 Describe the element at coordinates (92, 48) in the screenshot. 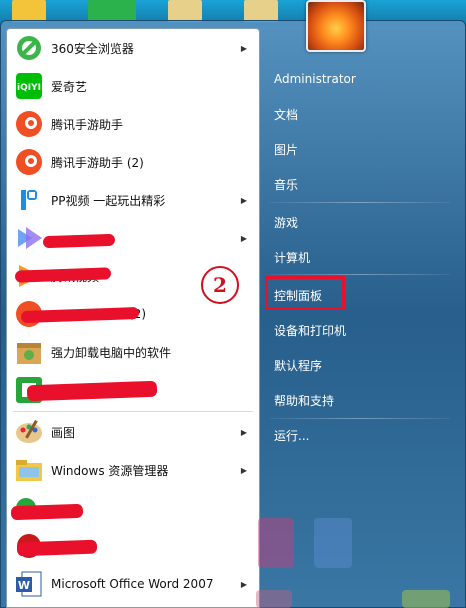

I see `program-label: 360安全浏览器` at that location.